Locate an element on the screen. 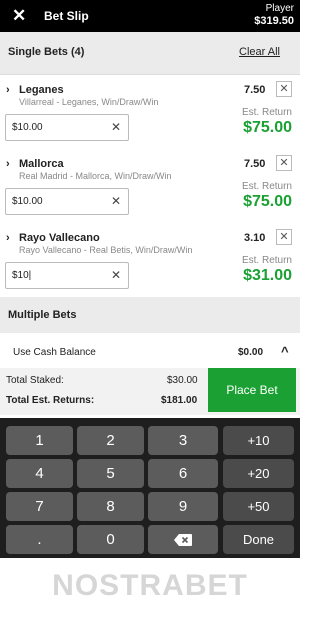 This screenshot has width=320, height=617. backspace-key is located at coordinates (183, 539).